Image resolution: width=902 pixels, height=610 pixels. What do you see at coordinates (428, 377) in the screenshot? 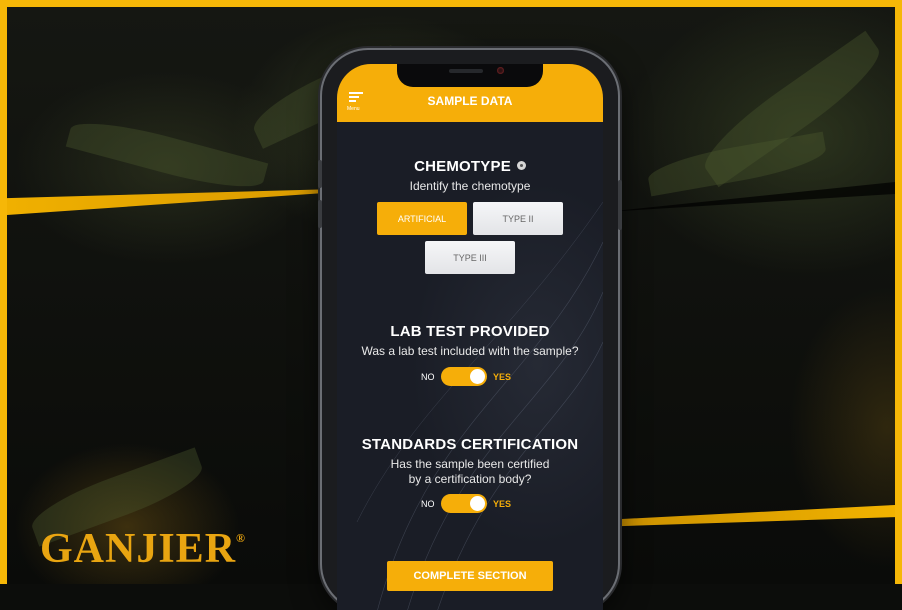
I see `lab-test-no-label: NO` at bounding box center [428, 377].